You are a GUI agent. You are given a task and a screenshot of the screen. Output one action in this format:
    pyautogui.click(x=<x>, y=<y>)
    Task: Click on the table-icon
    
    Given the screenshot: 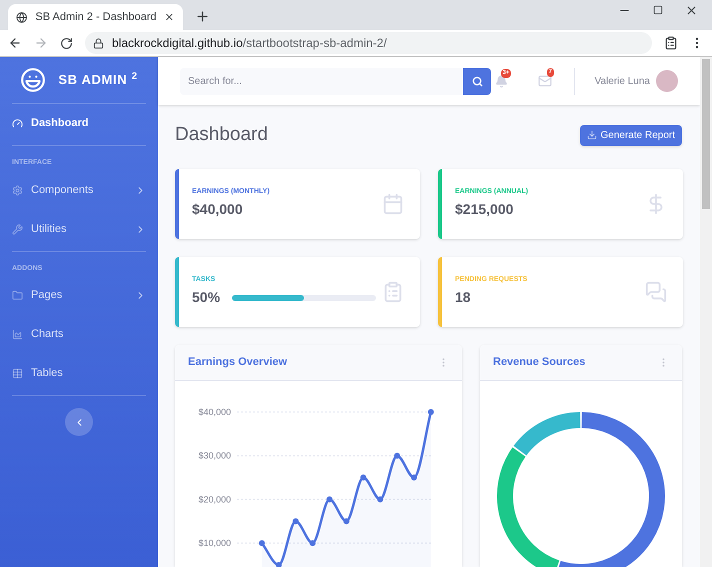 What is the action you would take?
    pyautogui.click(x=17, y=373)
    